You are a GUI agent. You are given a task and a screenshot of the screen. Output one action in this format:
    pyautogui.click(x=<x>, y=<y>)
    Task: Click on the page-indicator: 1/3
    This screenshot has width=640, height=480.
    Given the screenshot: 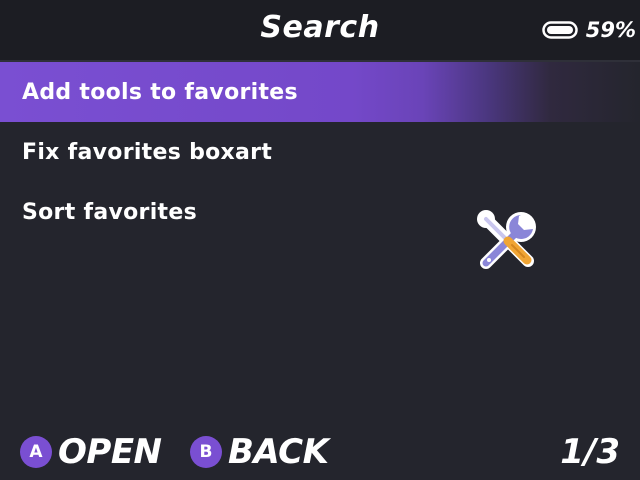 What is the action you would take?
    pyautogui.click(x=590, y=452)
    